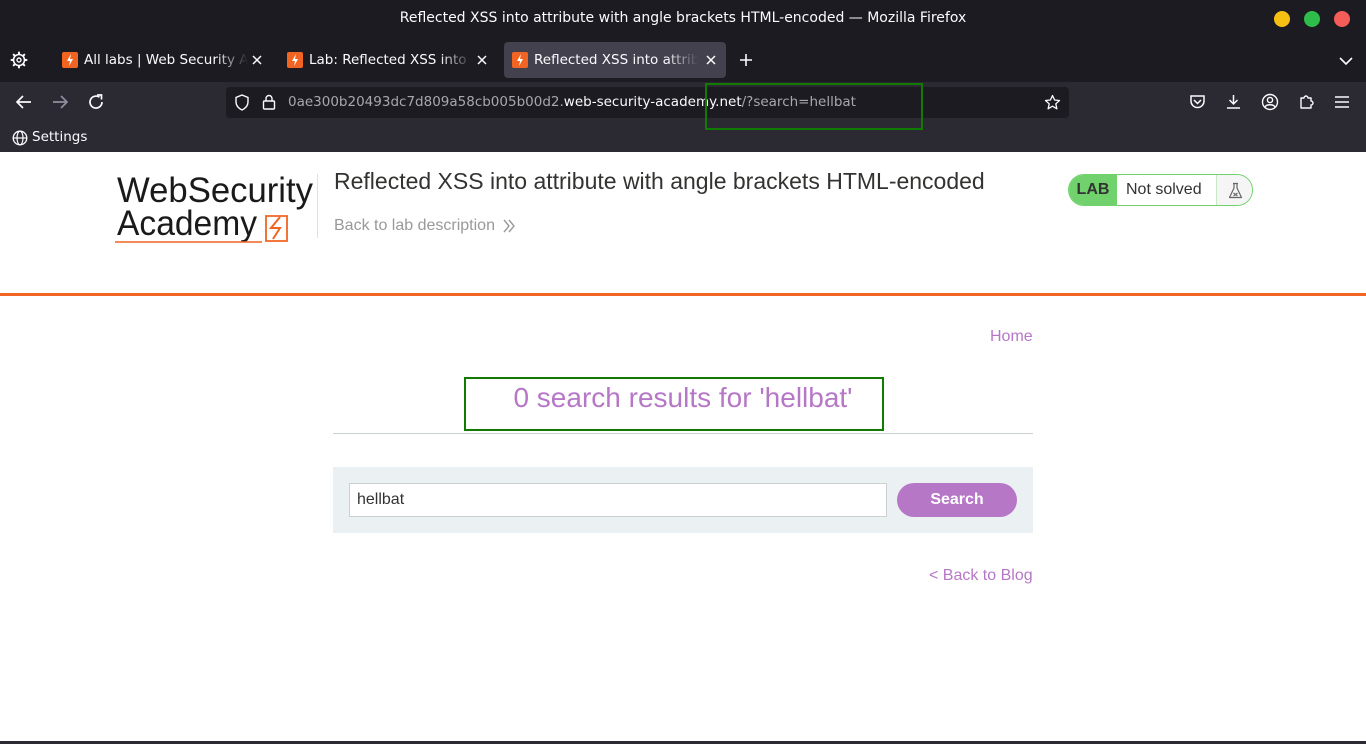 Image resolution: width=1366 pixels, height=744 pixels. I want to click on tracking-protection-shield-icon, so click(242, 102).